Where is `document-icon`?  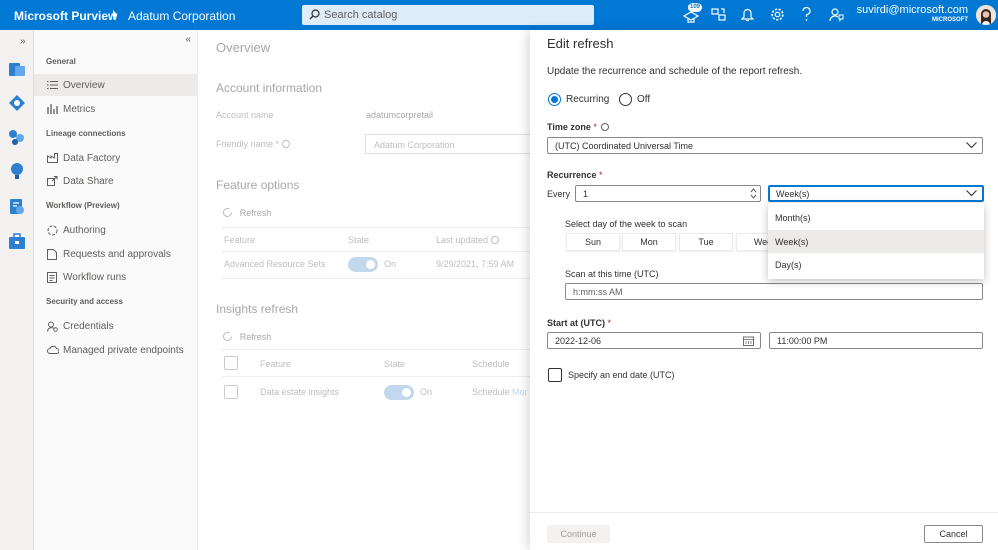 document-icon is located at coordinates (52, 254).